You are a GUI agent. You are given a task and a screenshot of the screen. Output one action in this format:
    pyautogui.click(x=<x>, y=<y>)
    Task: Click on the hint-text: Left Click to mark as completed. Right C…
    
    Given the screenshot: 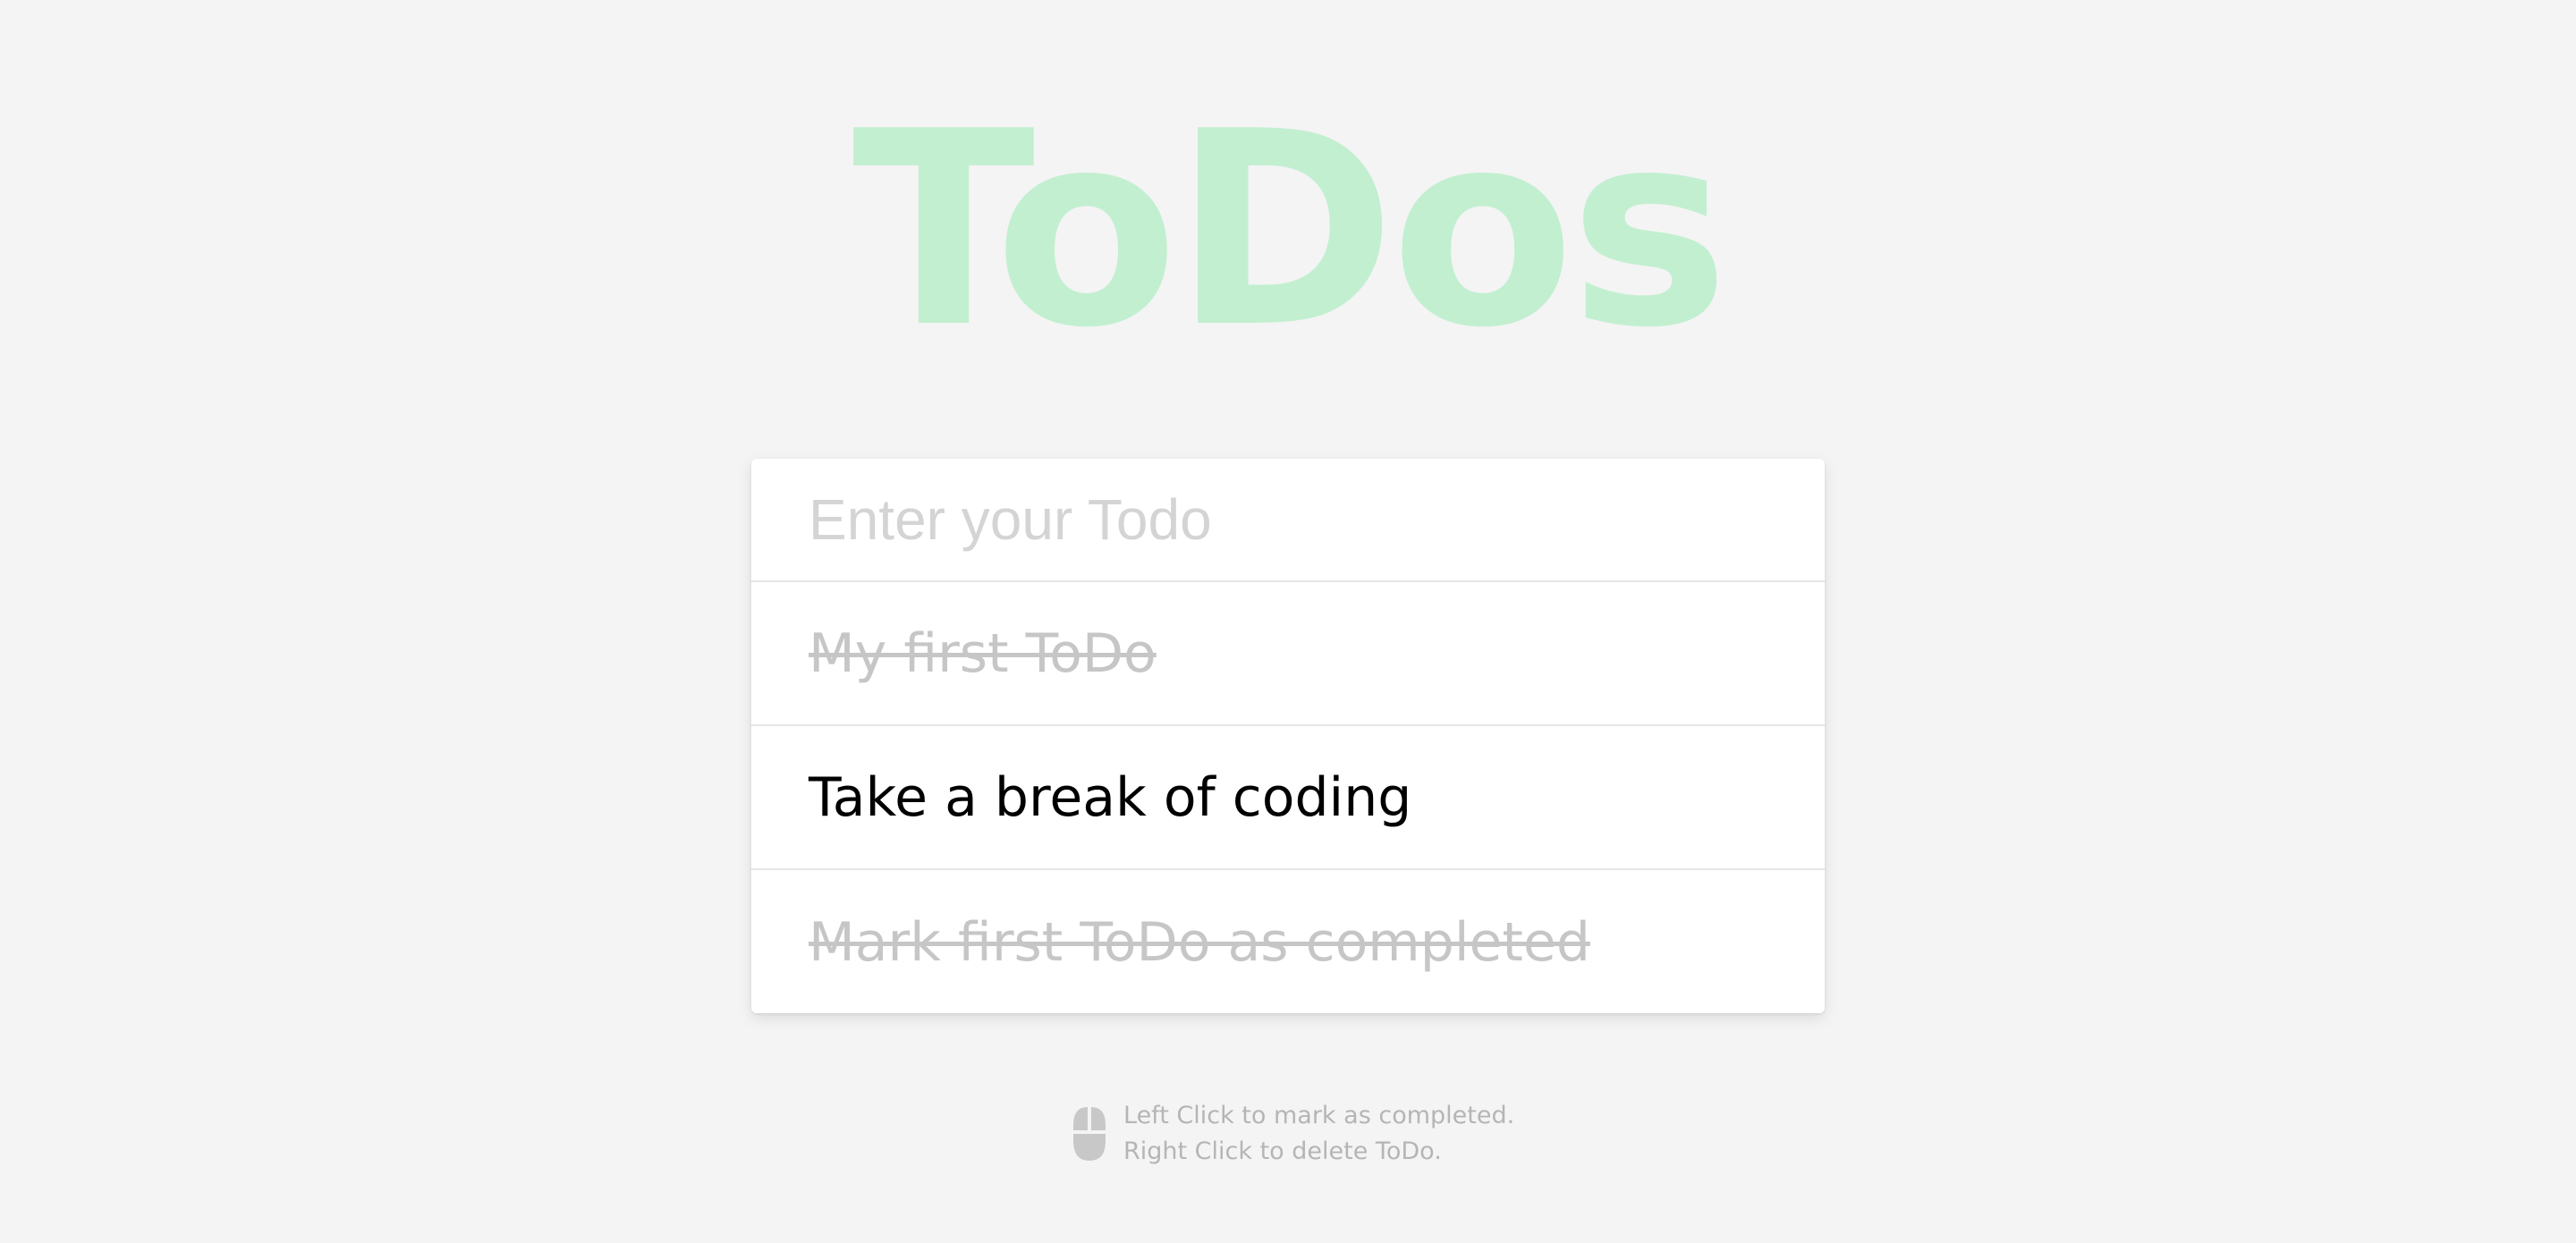 What is the action you would take?
    pyautogui.click(x=1318, y=1134)
    